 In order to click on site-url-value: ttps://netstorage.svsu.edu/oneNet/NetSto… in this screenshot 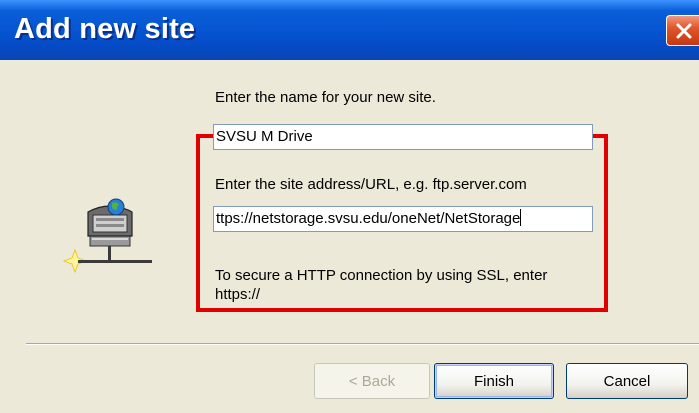, I will do `click(368, 218)`.